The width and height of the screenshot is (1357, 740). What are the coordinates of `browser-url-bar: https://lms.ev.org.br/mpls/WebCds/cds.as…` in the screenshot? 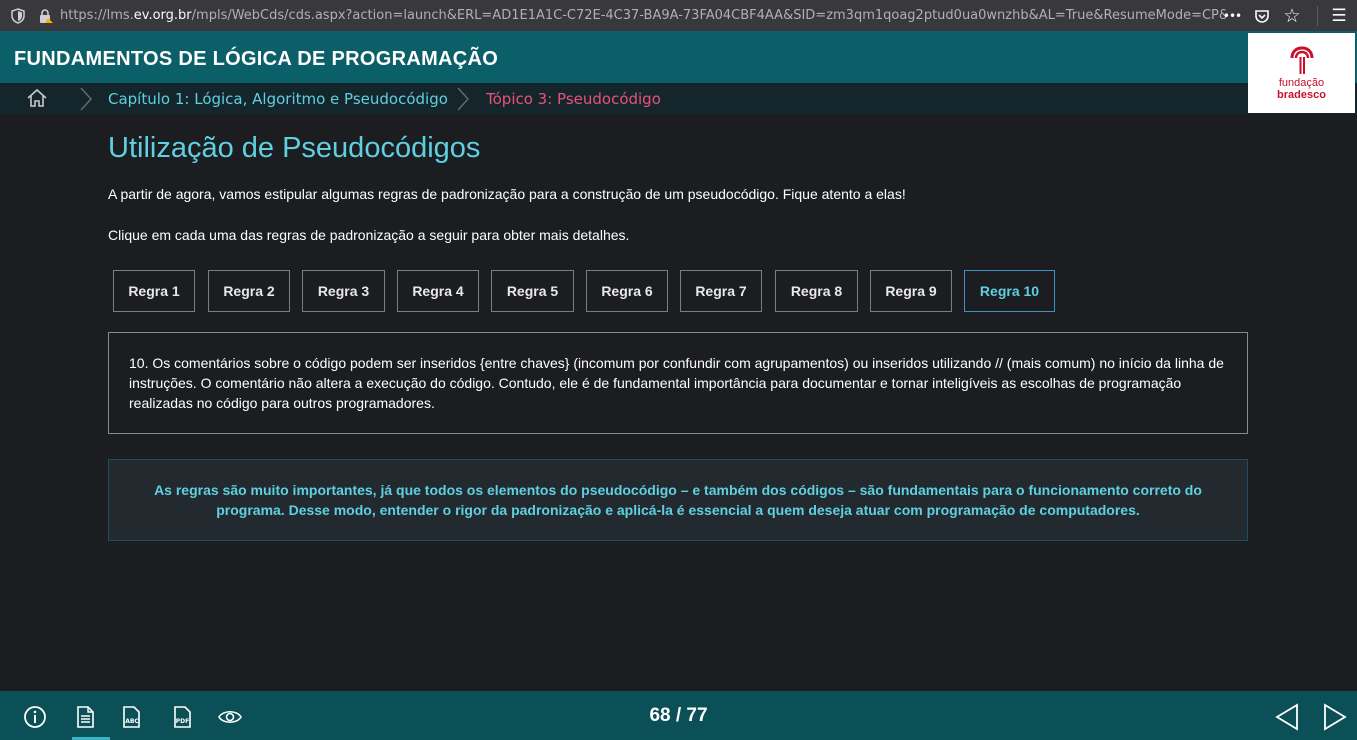 It's located at (678, 15).